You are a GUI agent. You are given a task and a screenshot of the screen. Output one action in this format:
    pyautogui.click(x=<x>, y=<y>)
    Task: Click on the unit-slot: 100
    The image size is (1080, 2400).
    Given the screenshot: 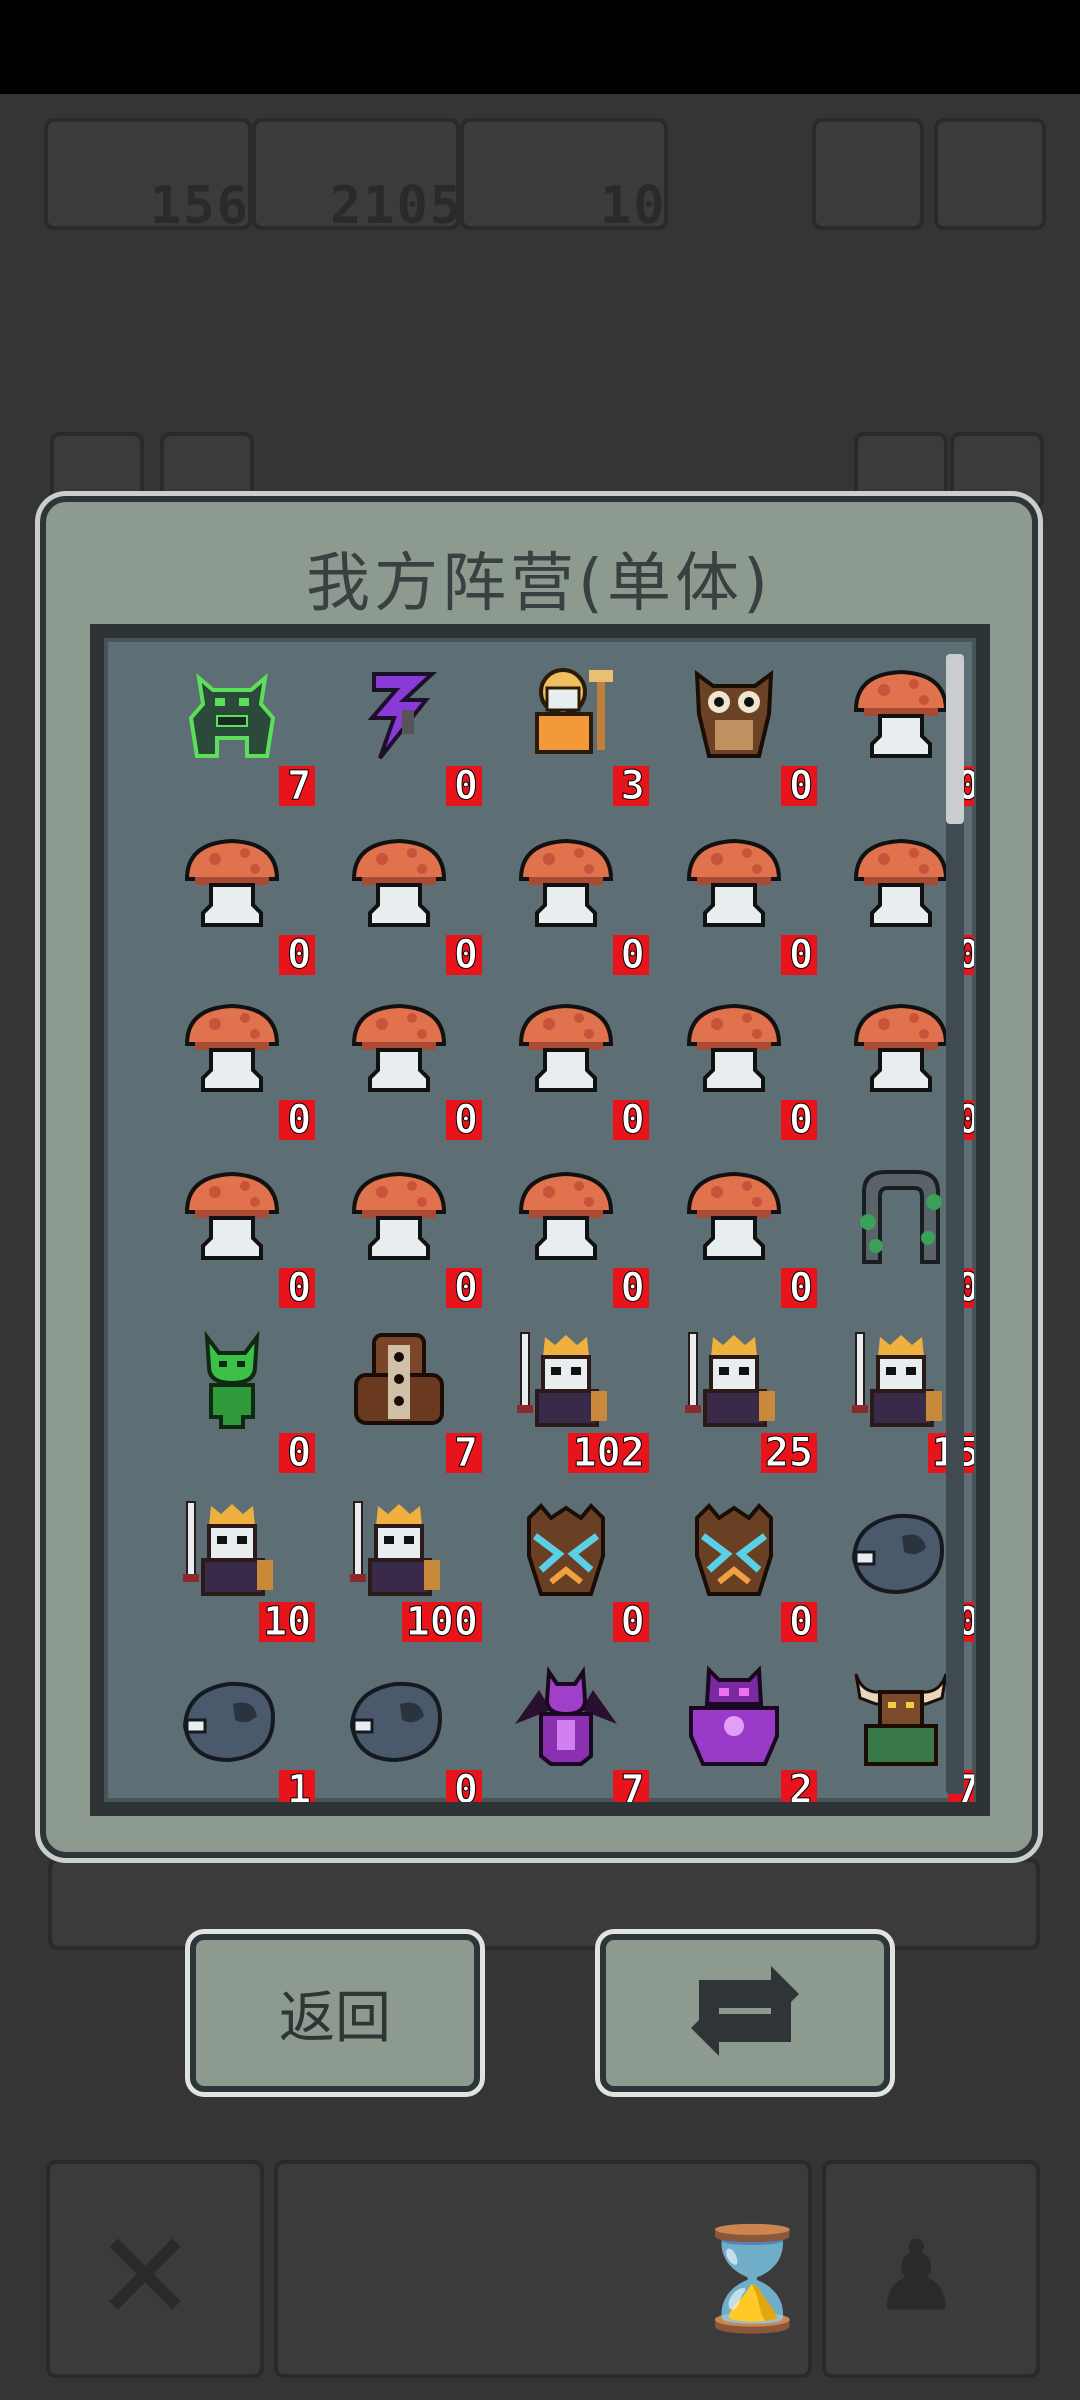 What is the action you would take?
    pyautogui.click(x=407, y=1567)
    